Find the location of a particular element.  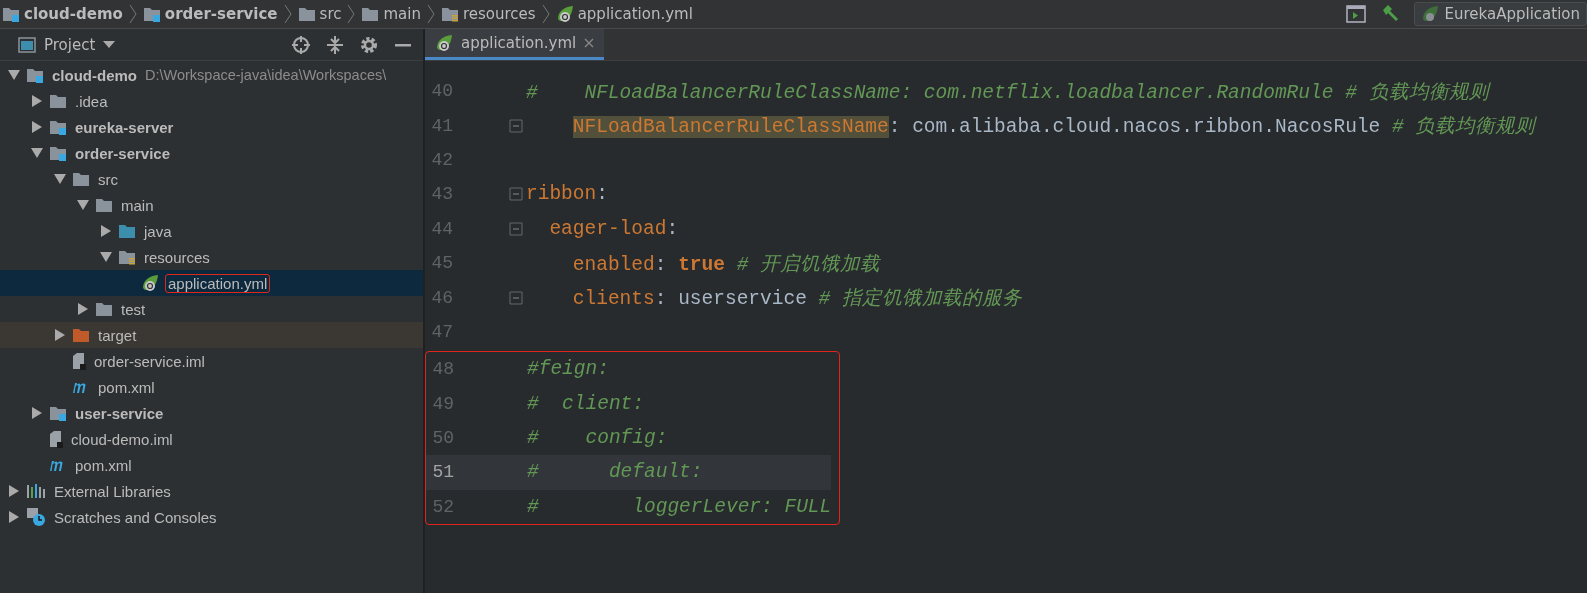

tree-row: src is located at coordinates (211, 179).